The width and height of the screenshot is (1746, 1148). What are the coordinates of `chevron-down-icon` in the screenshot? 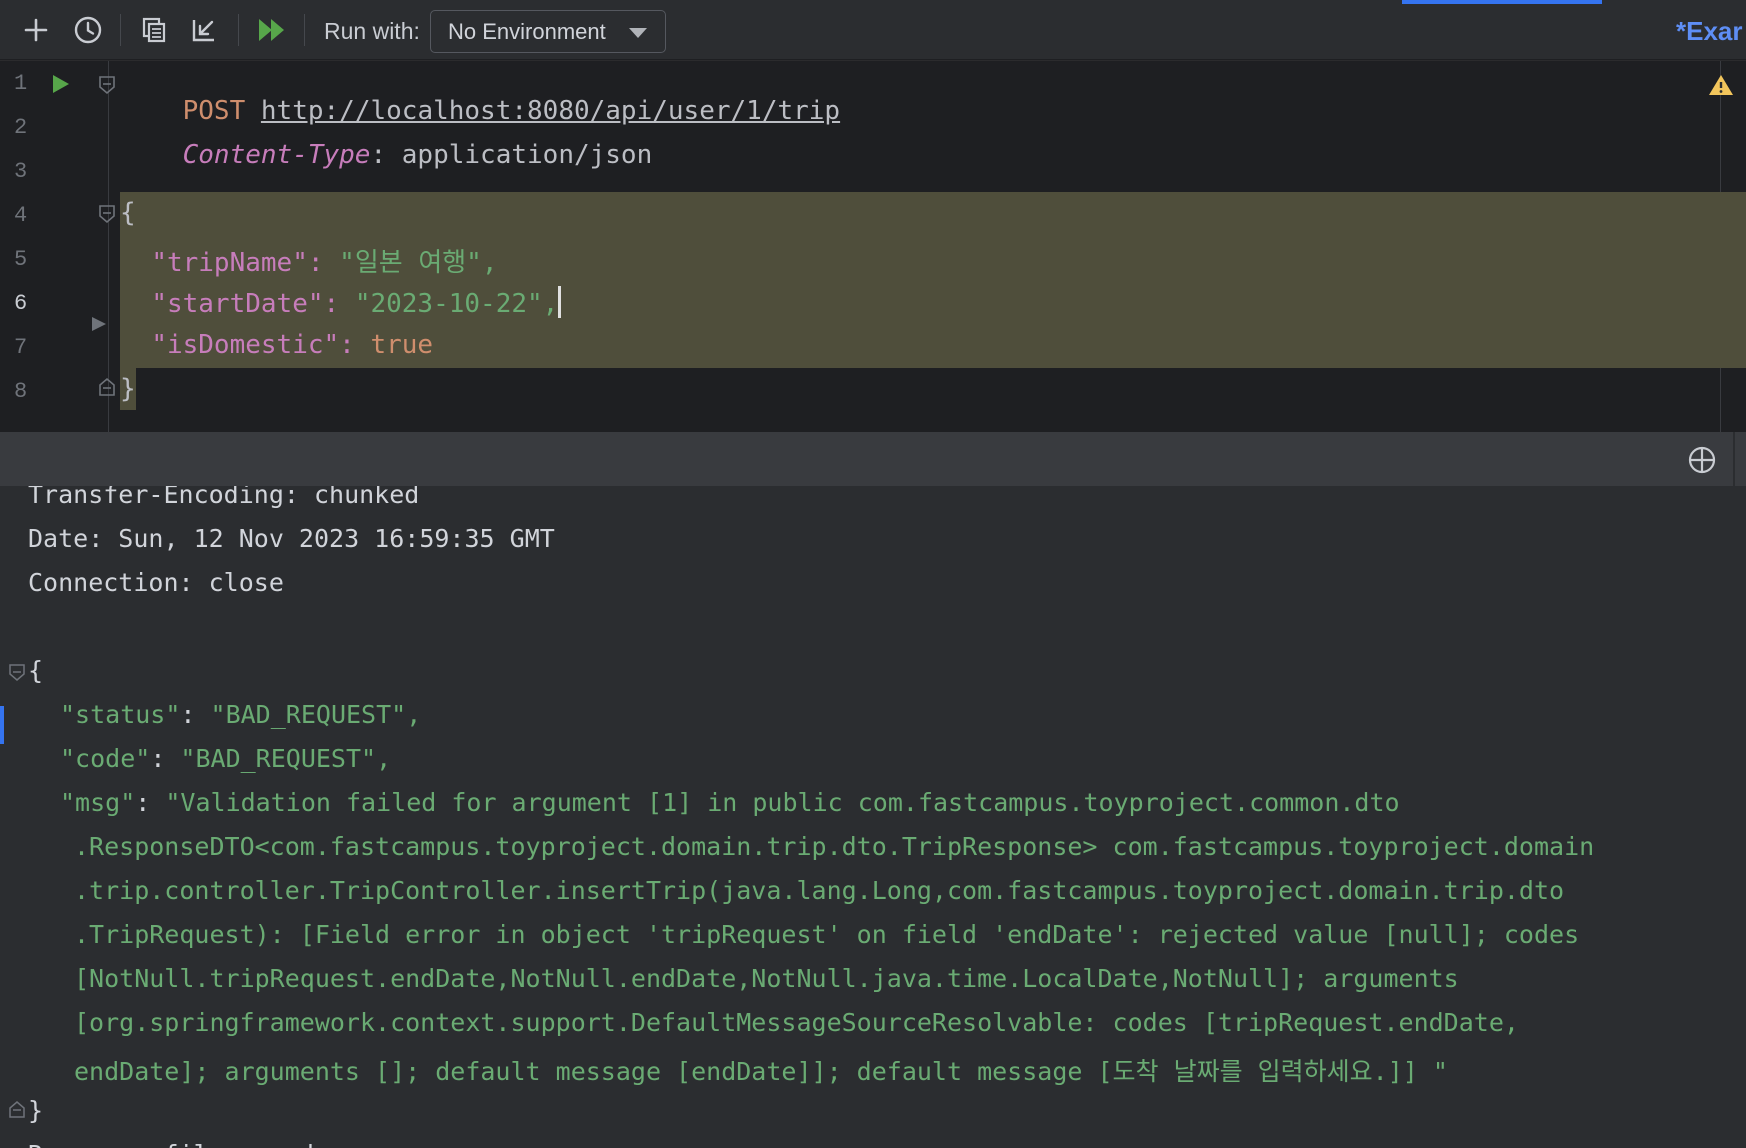 It's located at (638, 33).